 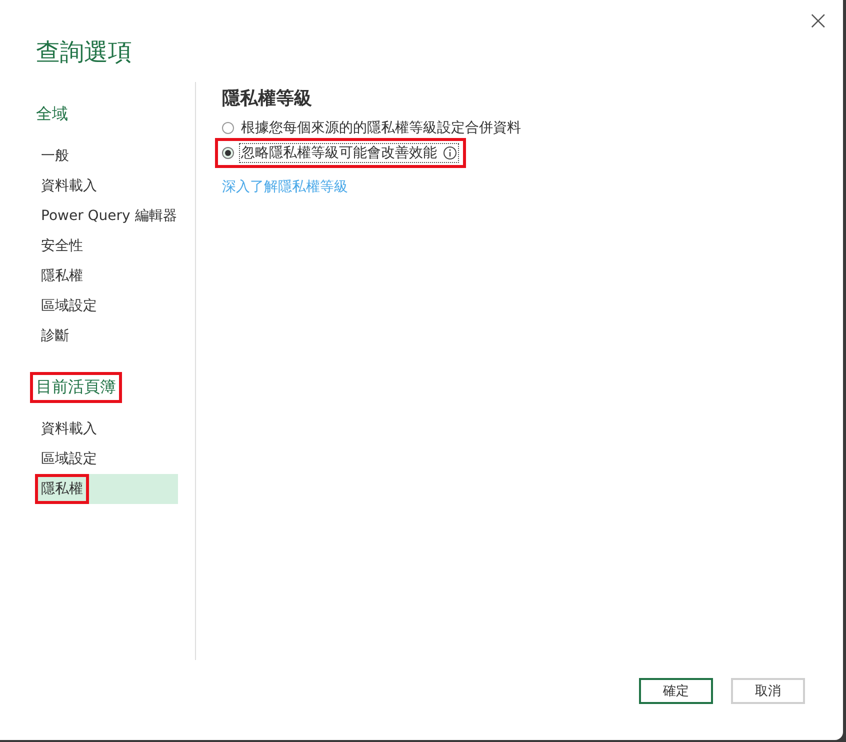 I want to click on section-title: 隱私權等級, so click(x=267, y=98).